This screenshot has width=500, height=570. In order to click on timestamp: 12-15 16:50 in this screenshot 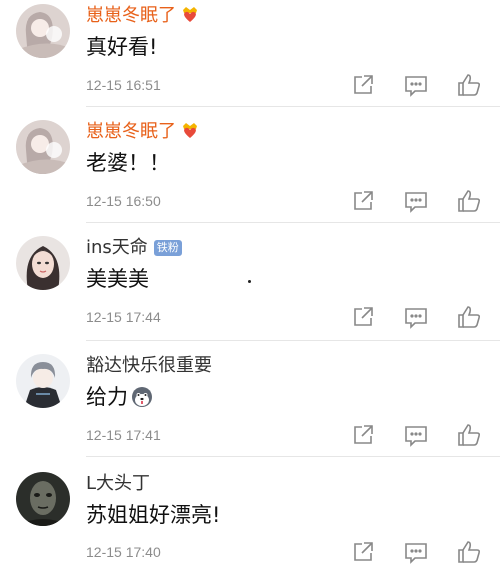, I will do `click(123, 201)`.